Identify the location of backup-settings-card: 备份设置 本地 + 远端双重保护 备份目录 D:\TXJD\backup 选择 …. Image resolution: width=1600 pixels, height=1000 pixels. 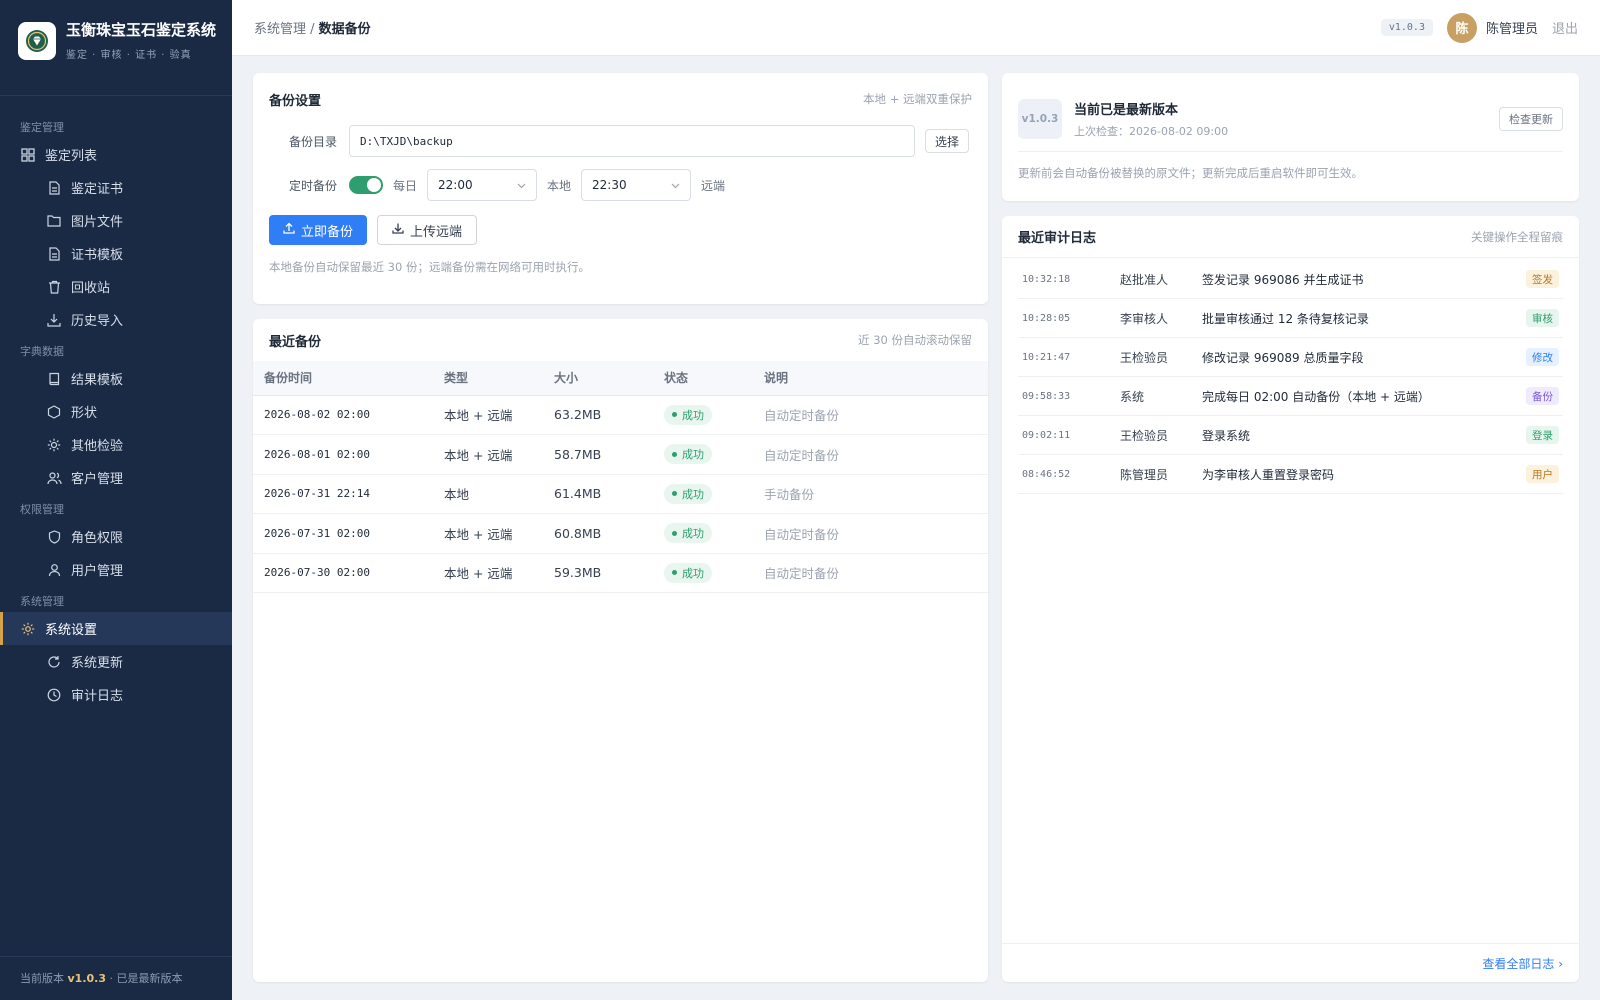
(620, 188).